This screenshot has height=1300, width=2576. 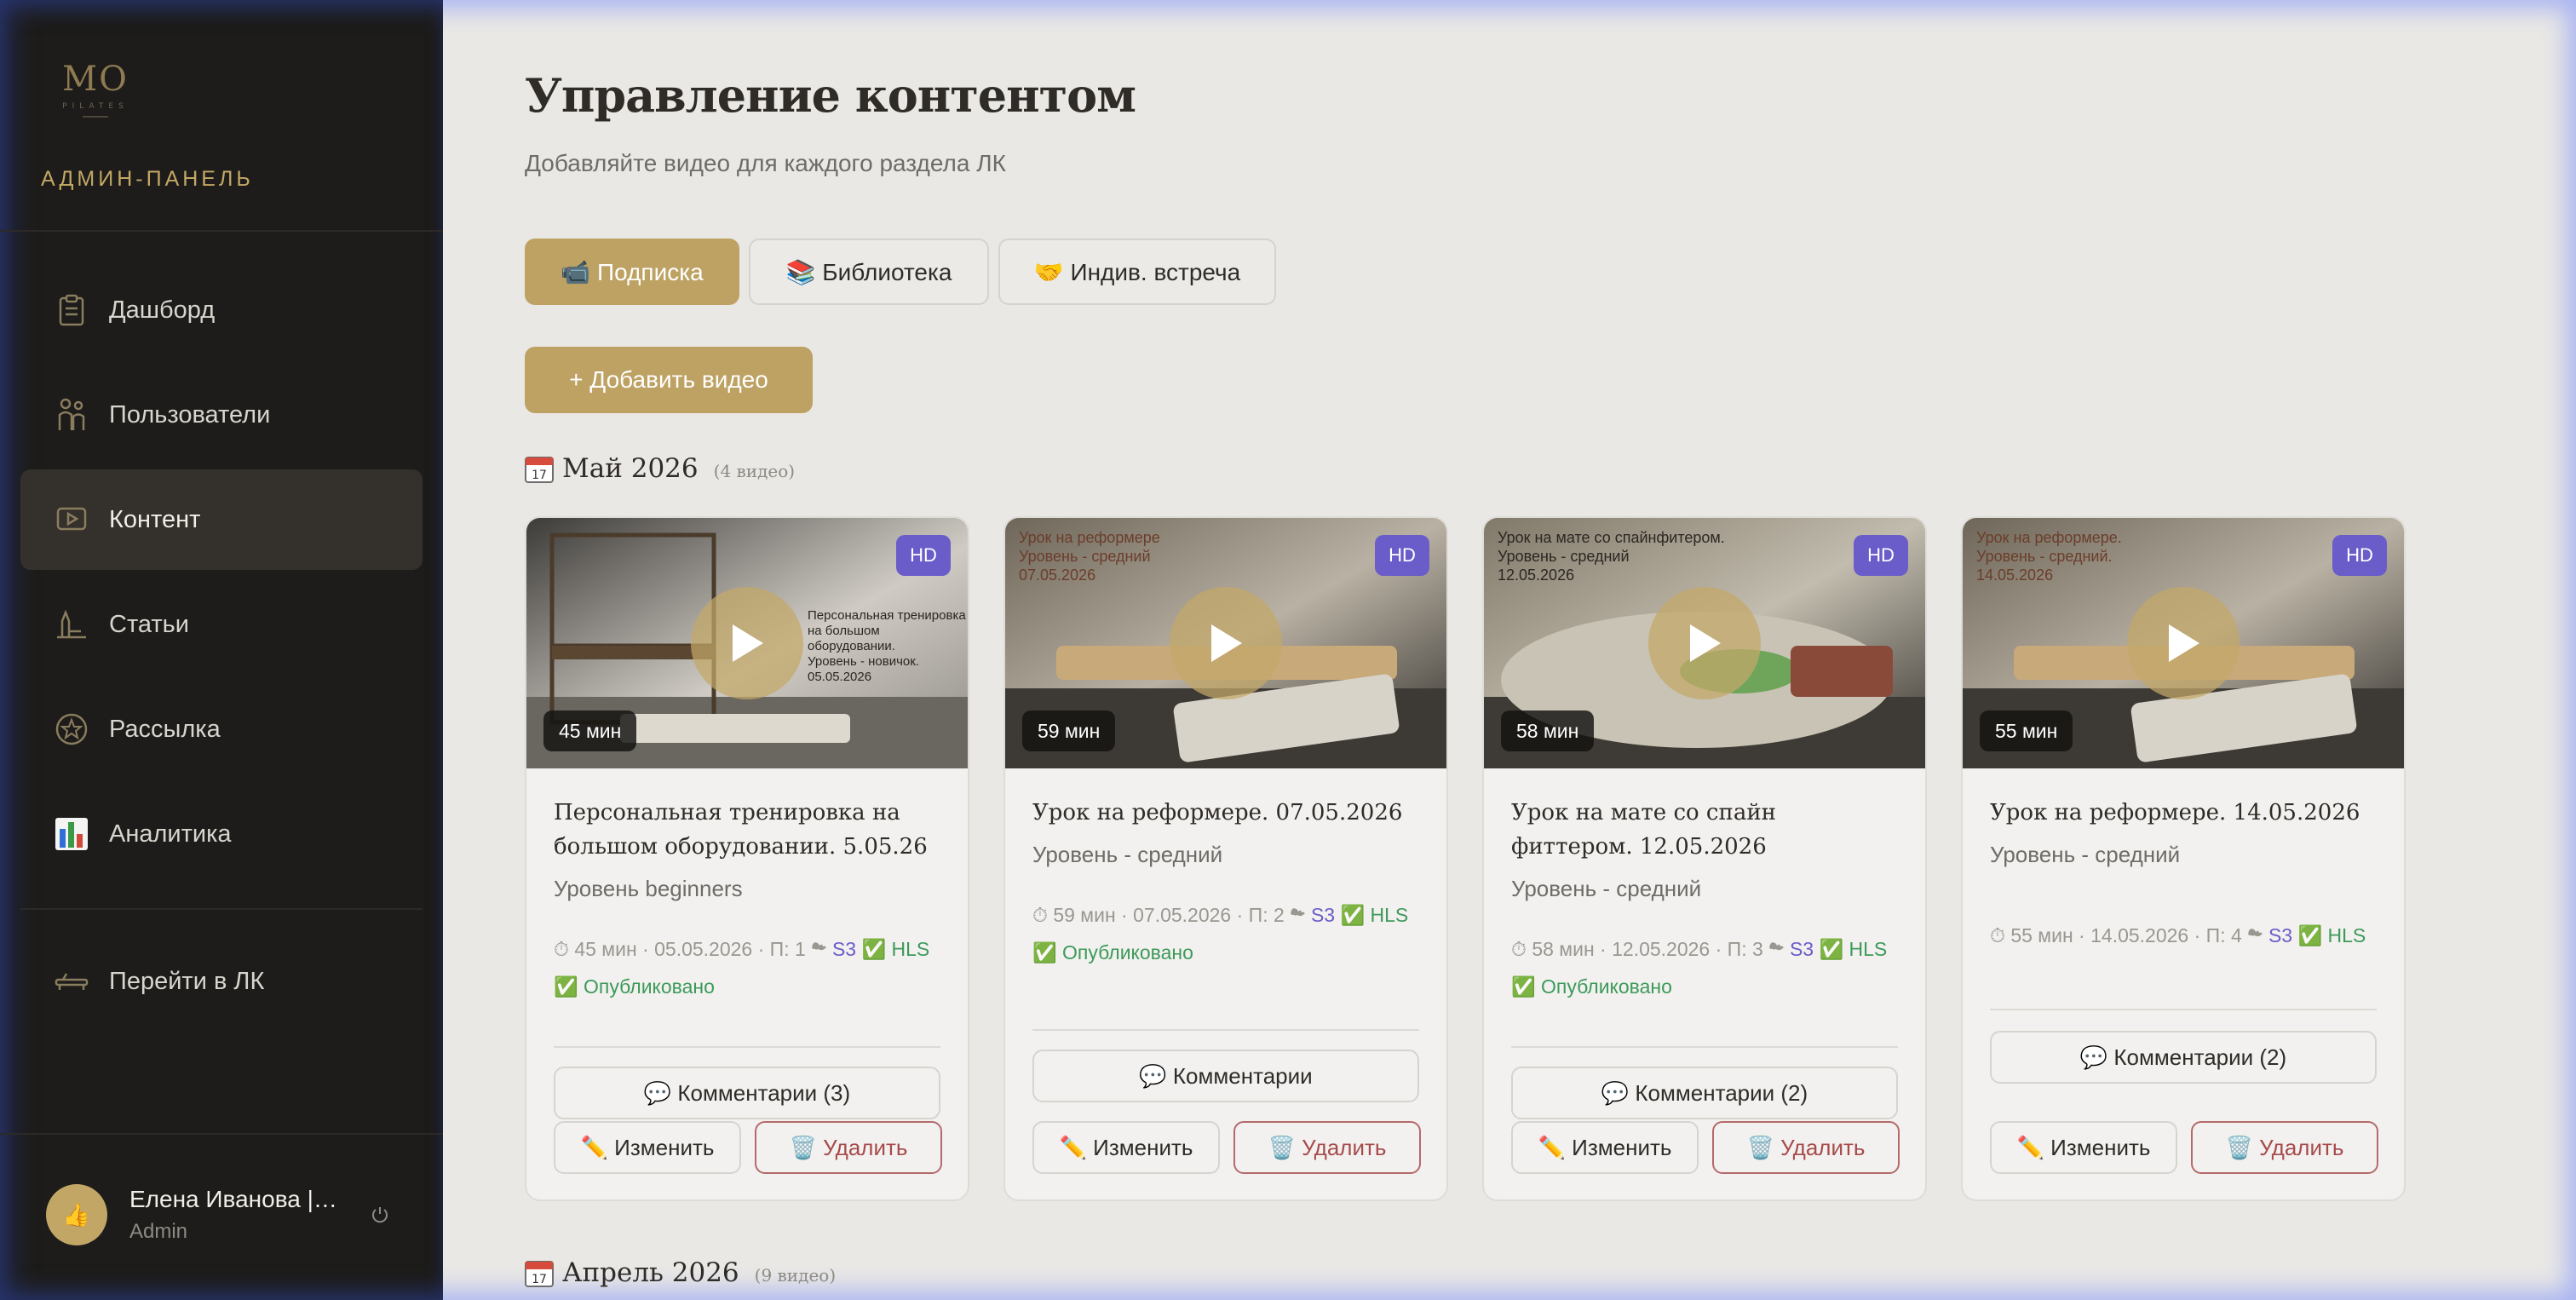 I want to click on sidebar-item-users: Пользователи, so click(x=222, y=415).